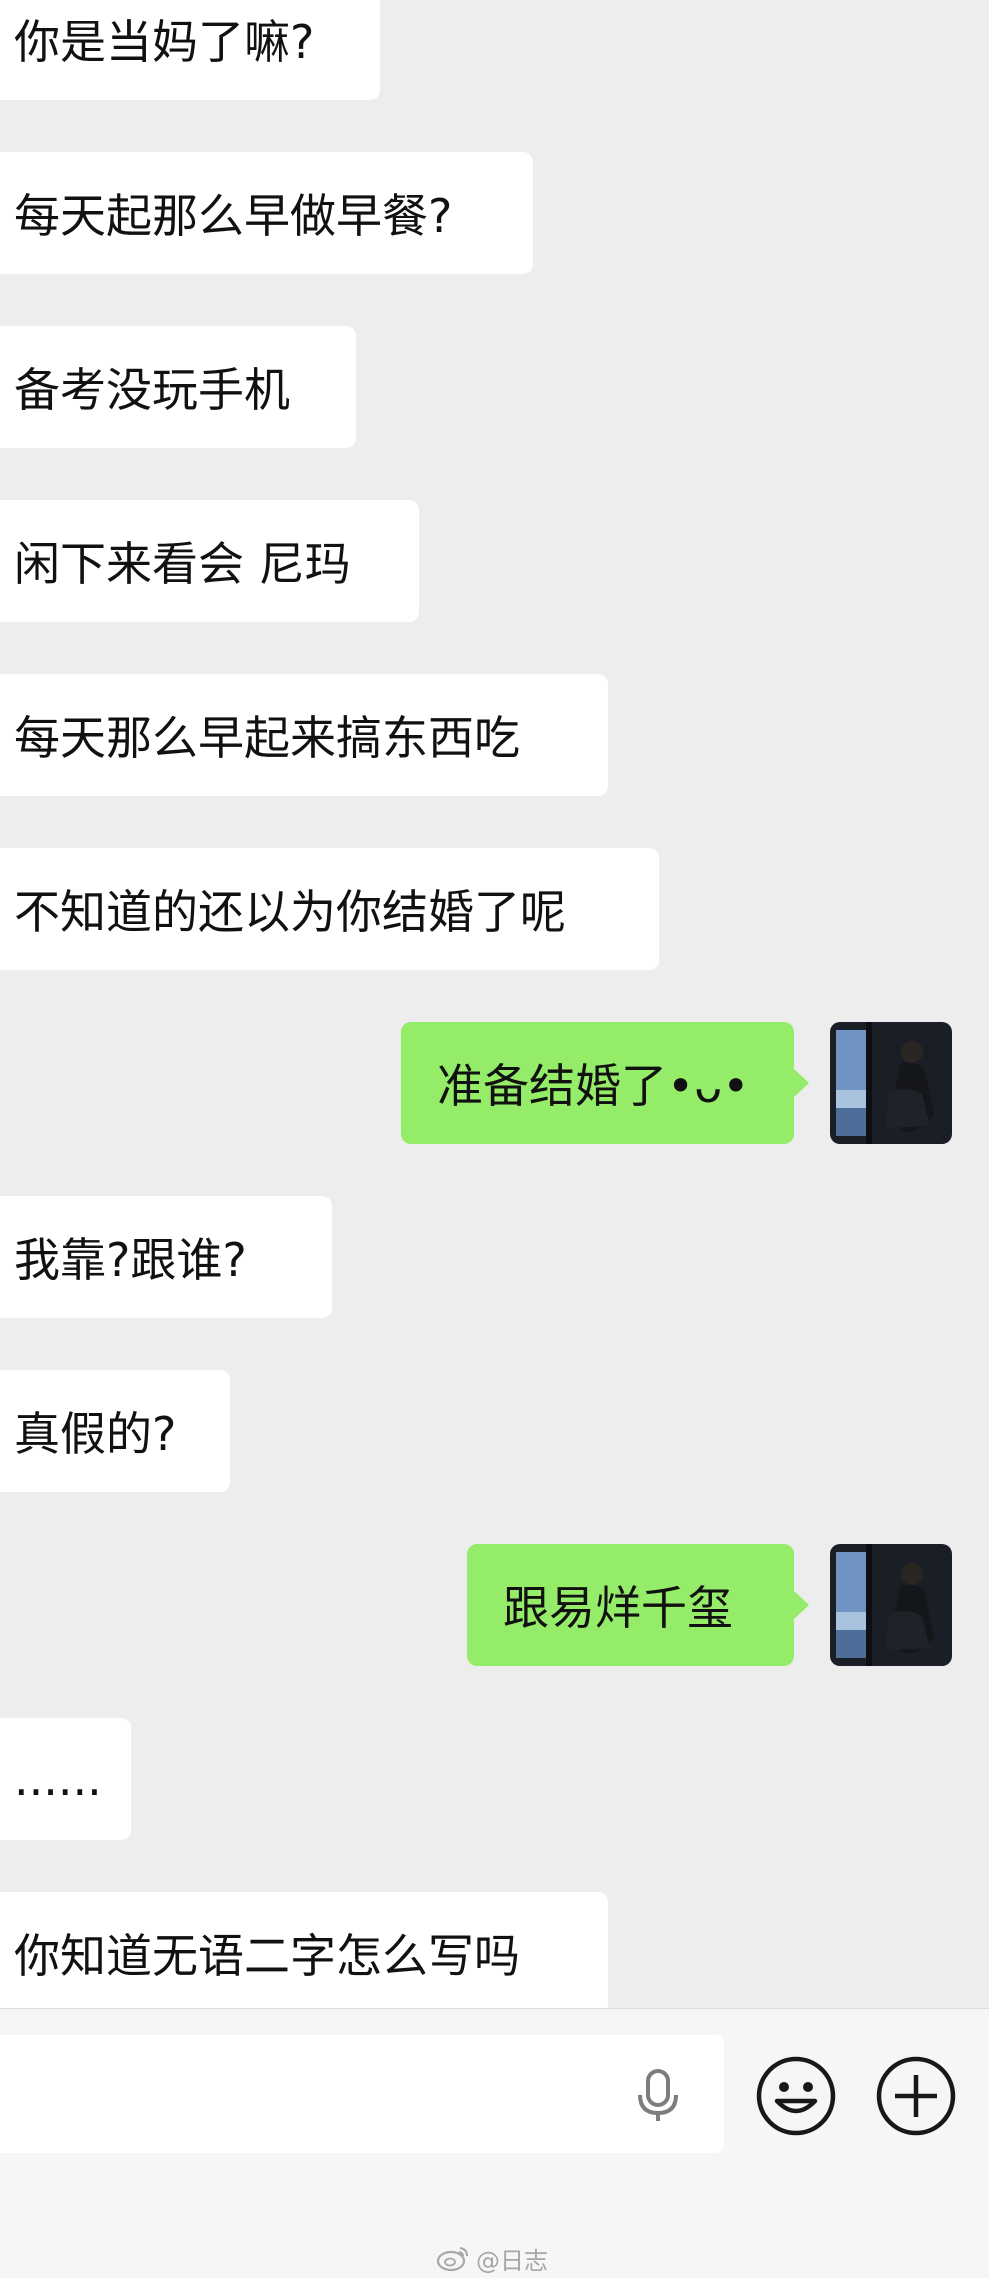  Describe the element at coordinates (658, 2096) in the screenshot. I see `microphone-icon` at that location.